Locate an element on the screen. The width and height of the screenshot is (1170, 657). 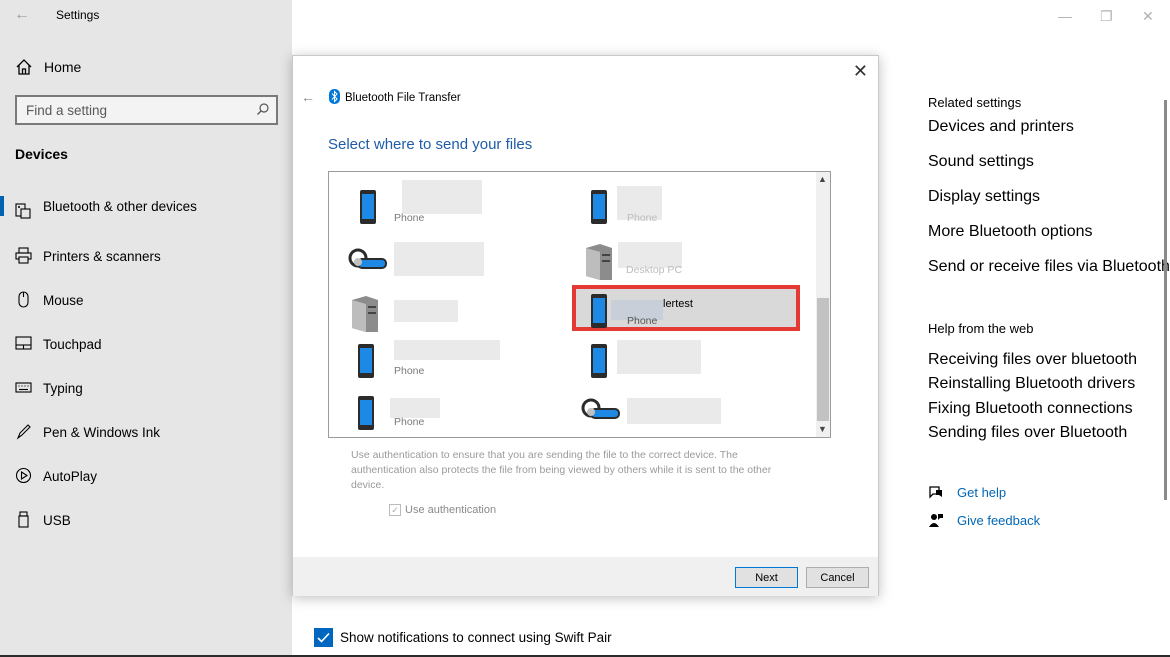
sidebar-item-label: Typing is located at coordinates (63, 388).